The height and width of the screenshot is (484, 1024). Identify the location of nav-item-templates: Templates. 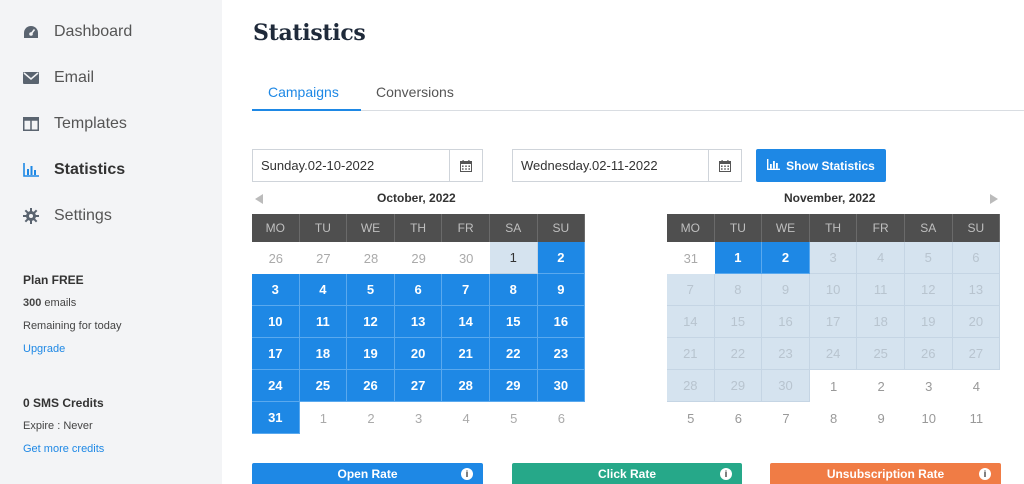
(74, 124).